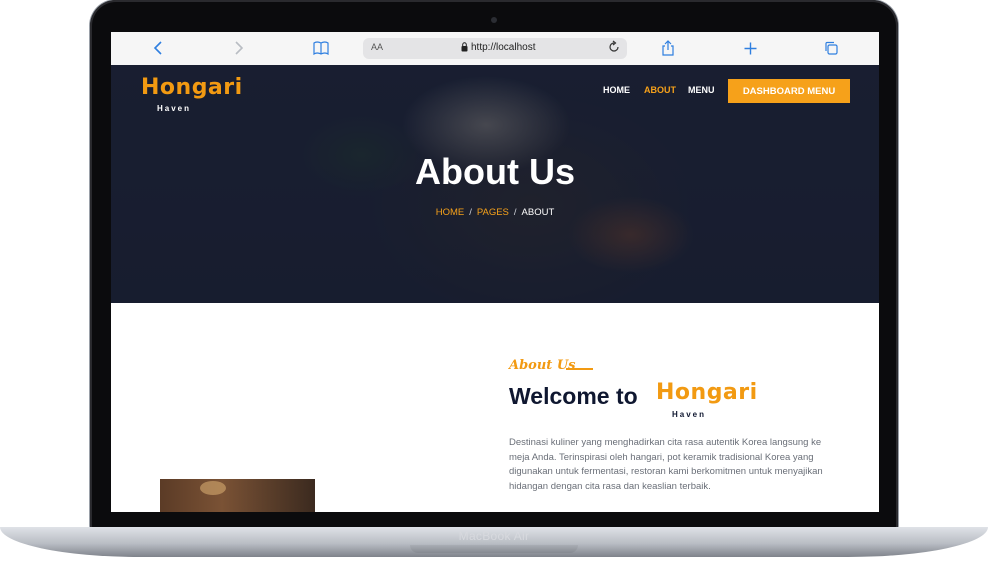  What do you see at coordinates (668, 48) in the screenshot?
I see `share-icon` at bounding box center [668, 48].